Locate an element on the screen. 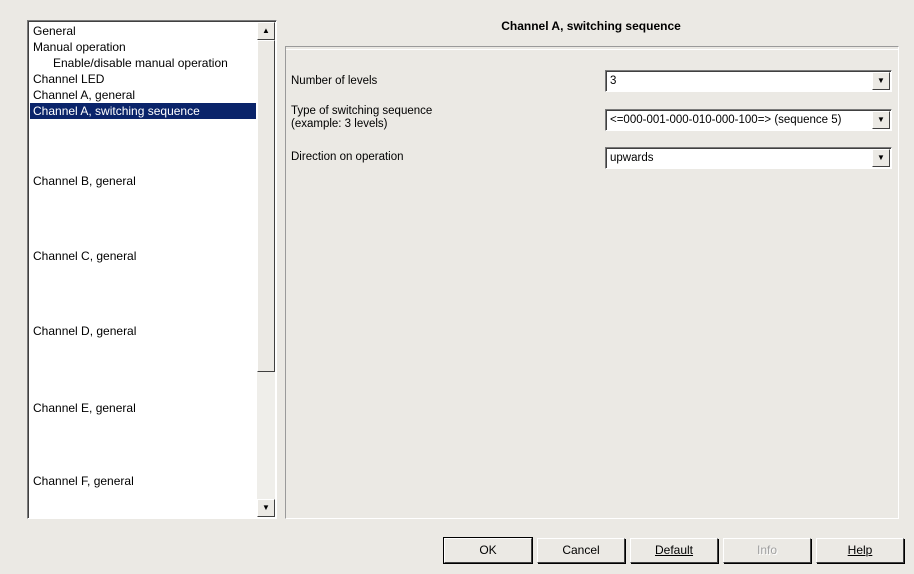 The width and height of the screenshot is (914, 574). panel-title: Channel A, switching sequence is located at coordinates (591, 26).